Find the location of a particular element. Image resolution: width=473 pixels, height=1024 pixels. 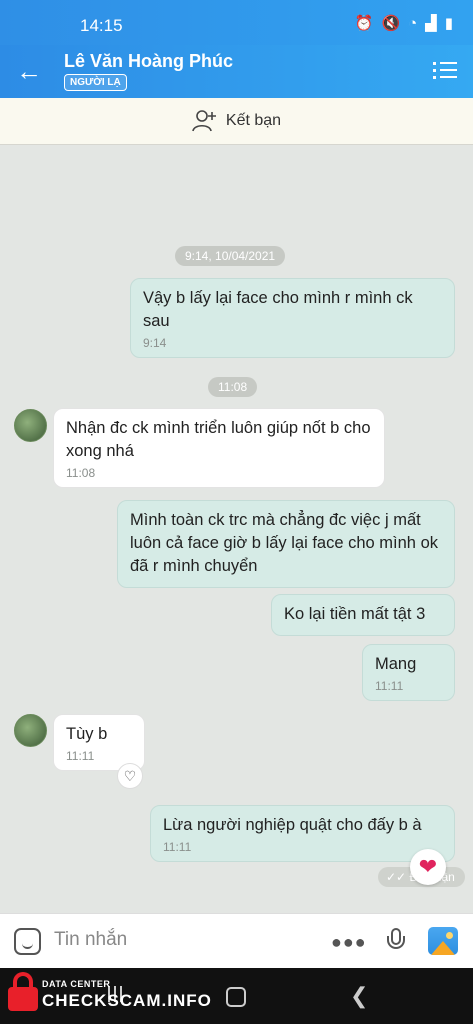

message-text: Tùy b is located at coordinates (87, 734).